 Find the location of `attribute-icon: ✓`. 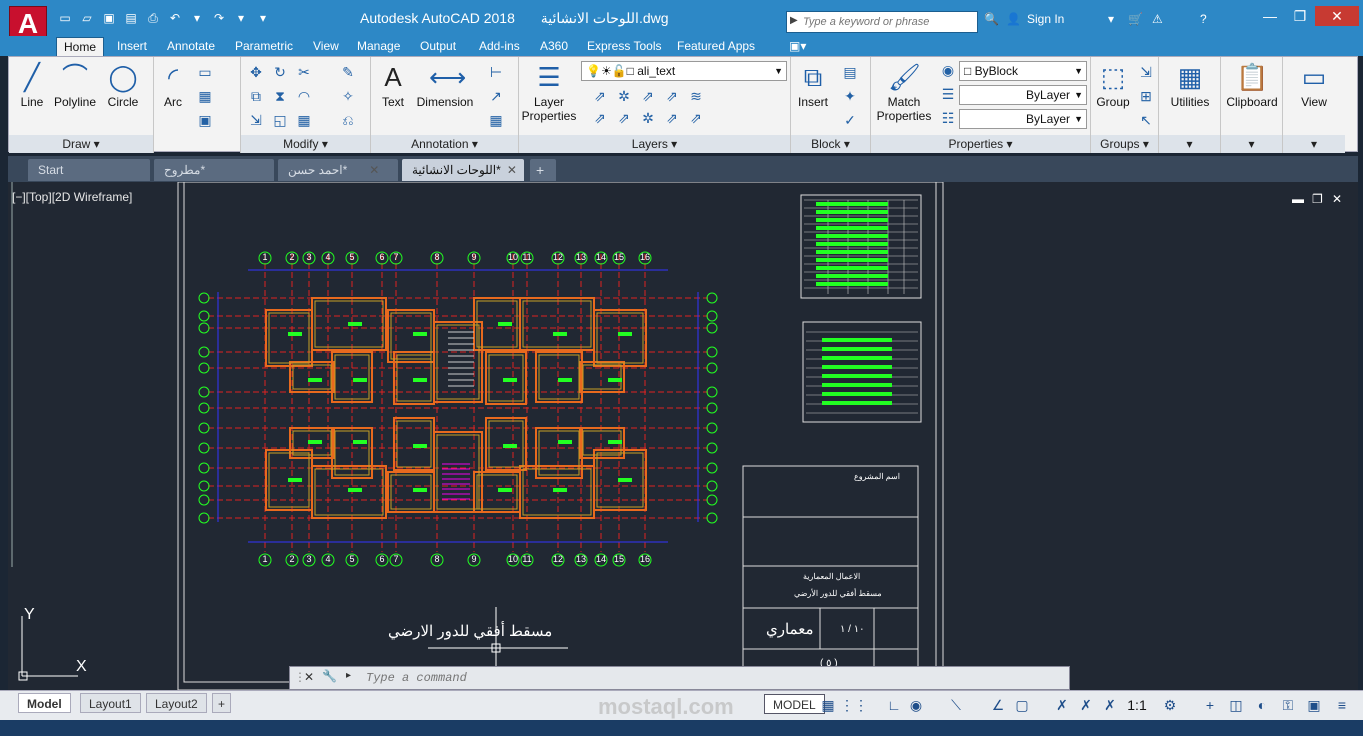

attribute-icon: ✓ is located at coordinates (850, 120).